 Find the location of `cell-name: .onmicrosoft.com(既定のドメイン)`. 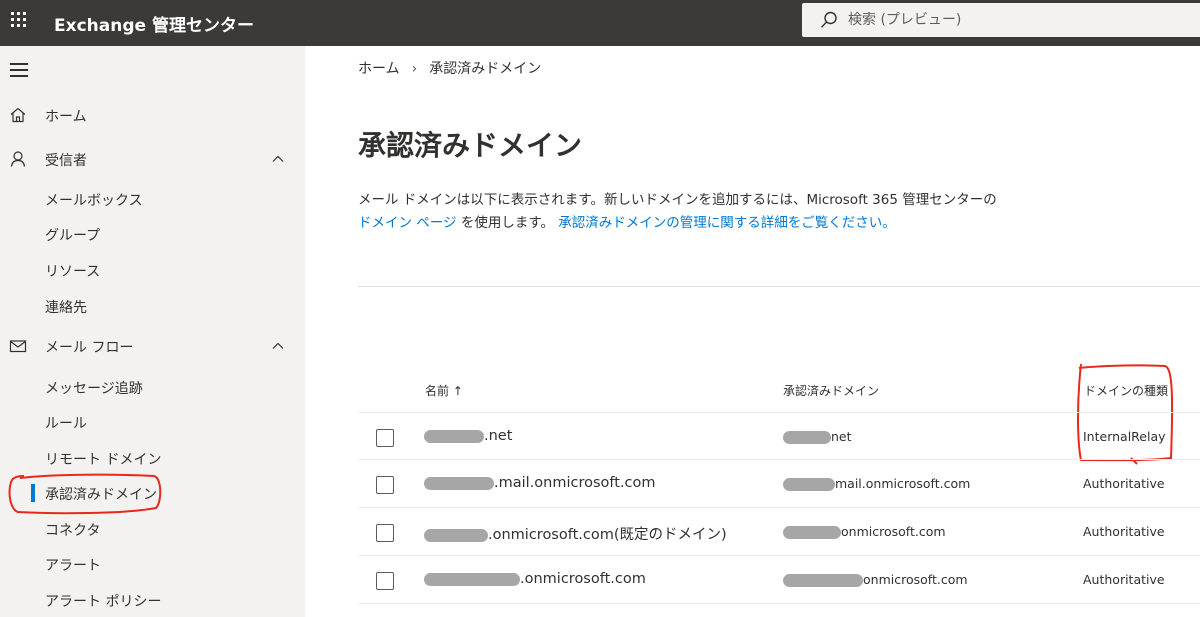

cell-name: .onmicrosoft.com(既定のドメイン) is located at coordinates (575, 533).